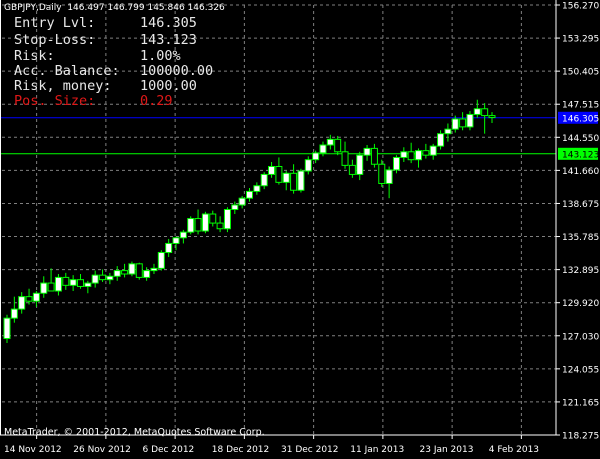 The image size is (600, 459). I want to click on info-value: 1000.00, so click(168, 86).